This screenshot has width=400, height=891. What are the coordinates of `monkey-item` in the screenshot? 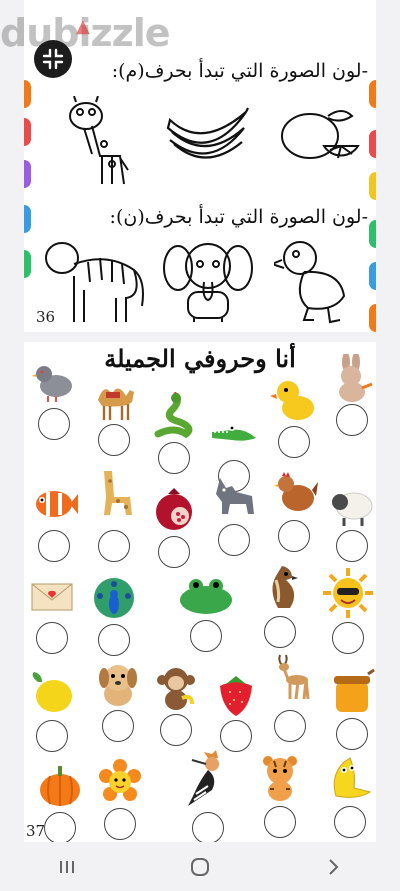 It's located at (176, 705).